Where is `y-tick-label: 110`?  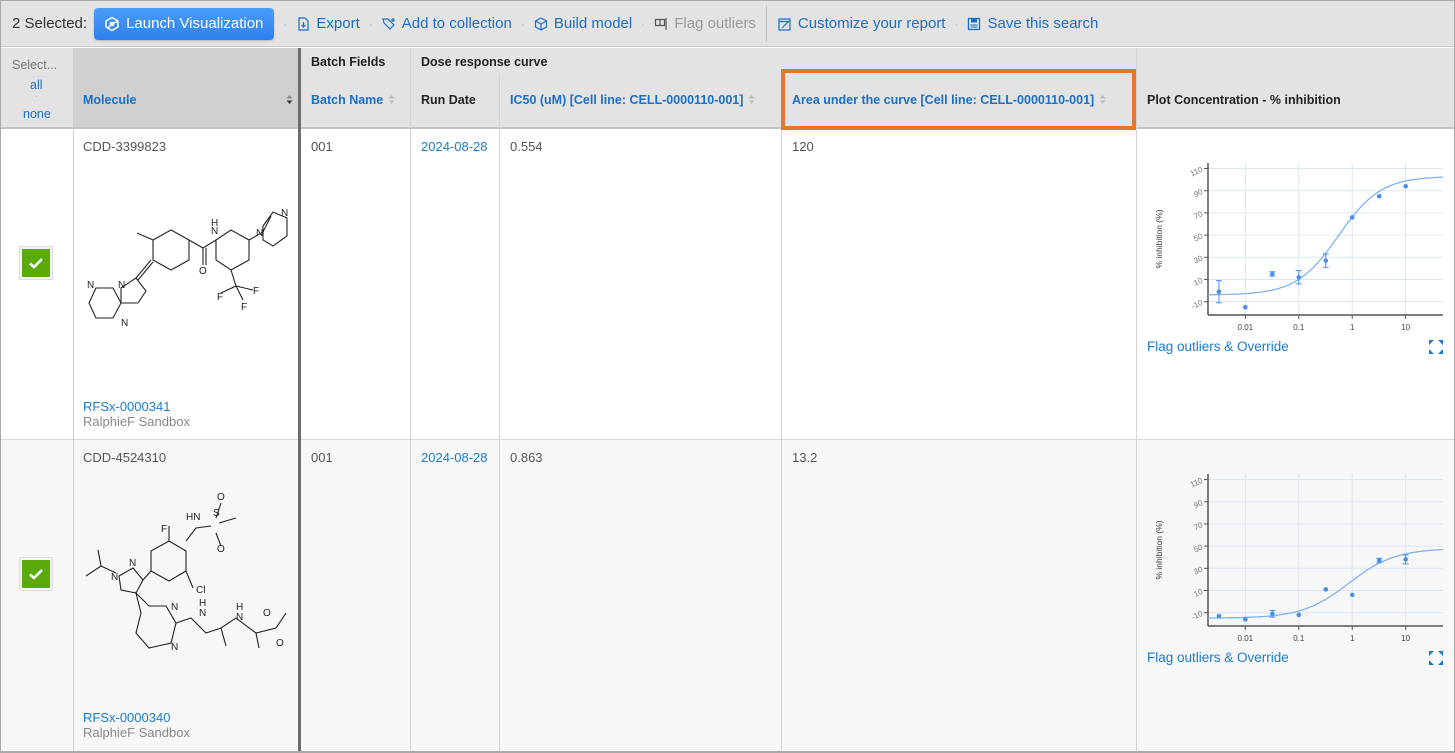 y-tick-label: 110 is located at coordinates (1197, 483).